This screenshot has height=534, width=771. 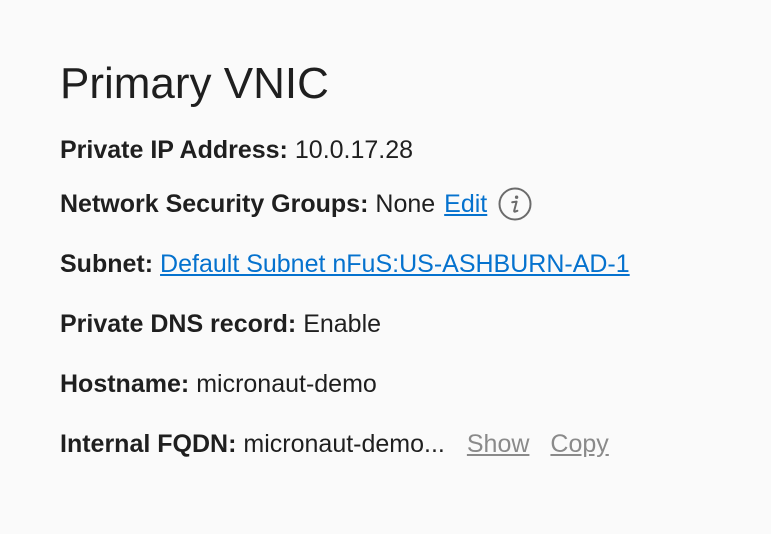 I want to click on dns-value: Enable, so click(x=342, y=323).